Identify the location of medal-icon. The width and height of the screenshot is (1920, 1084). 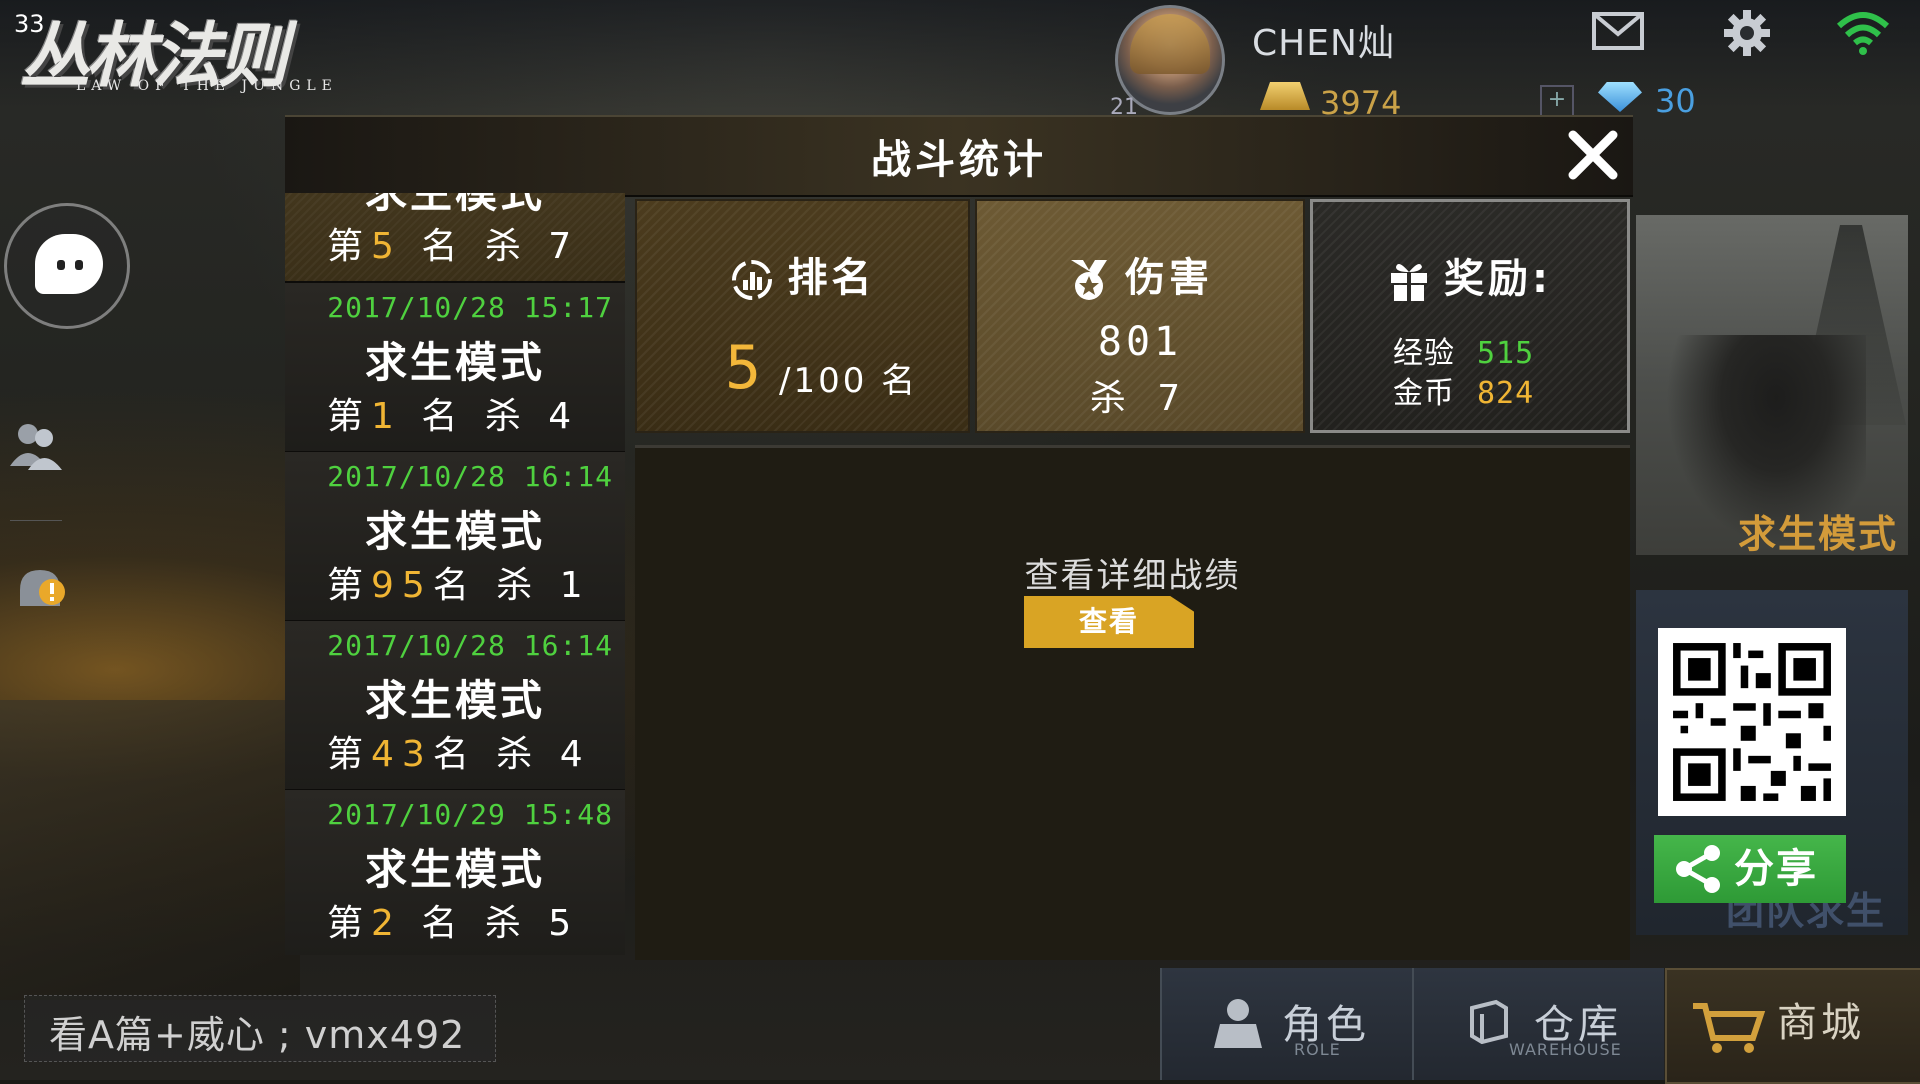
(1089, 280).